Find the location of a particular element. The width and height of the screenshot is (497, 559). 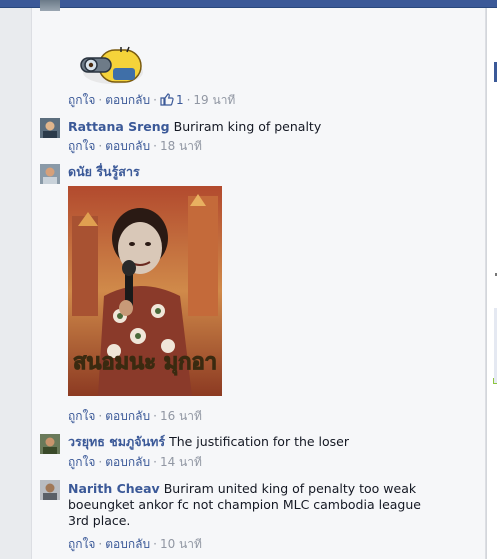

comment-actions: ถูกใจ · ตอบกลับ · 1 · 19 นาที is located at coordinates (151, 100).